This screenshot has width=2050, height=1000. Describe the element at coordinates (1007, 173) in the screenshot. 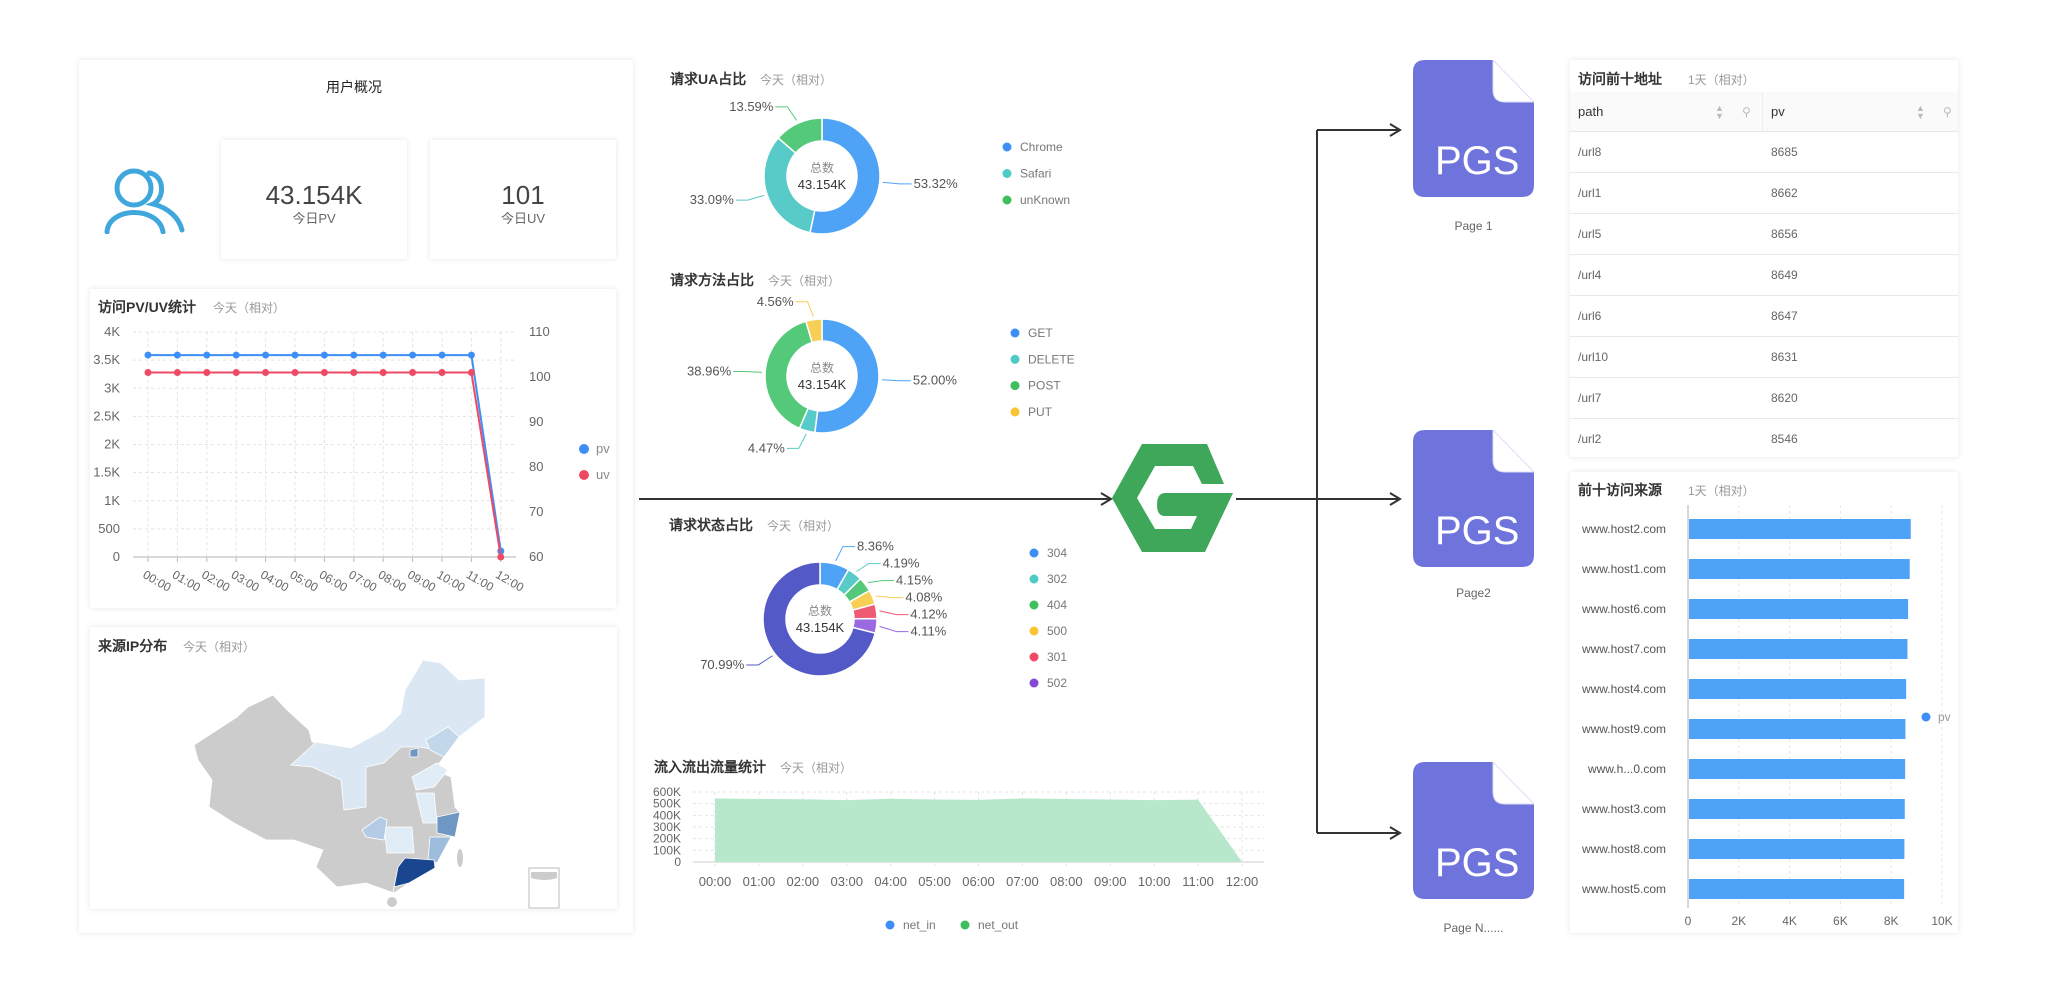

I see `legend-marker-Safari` at that location.